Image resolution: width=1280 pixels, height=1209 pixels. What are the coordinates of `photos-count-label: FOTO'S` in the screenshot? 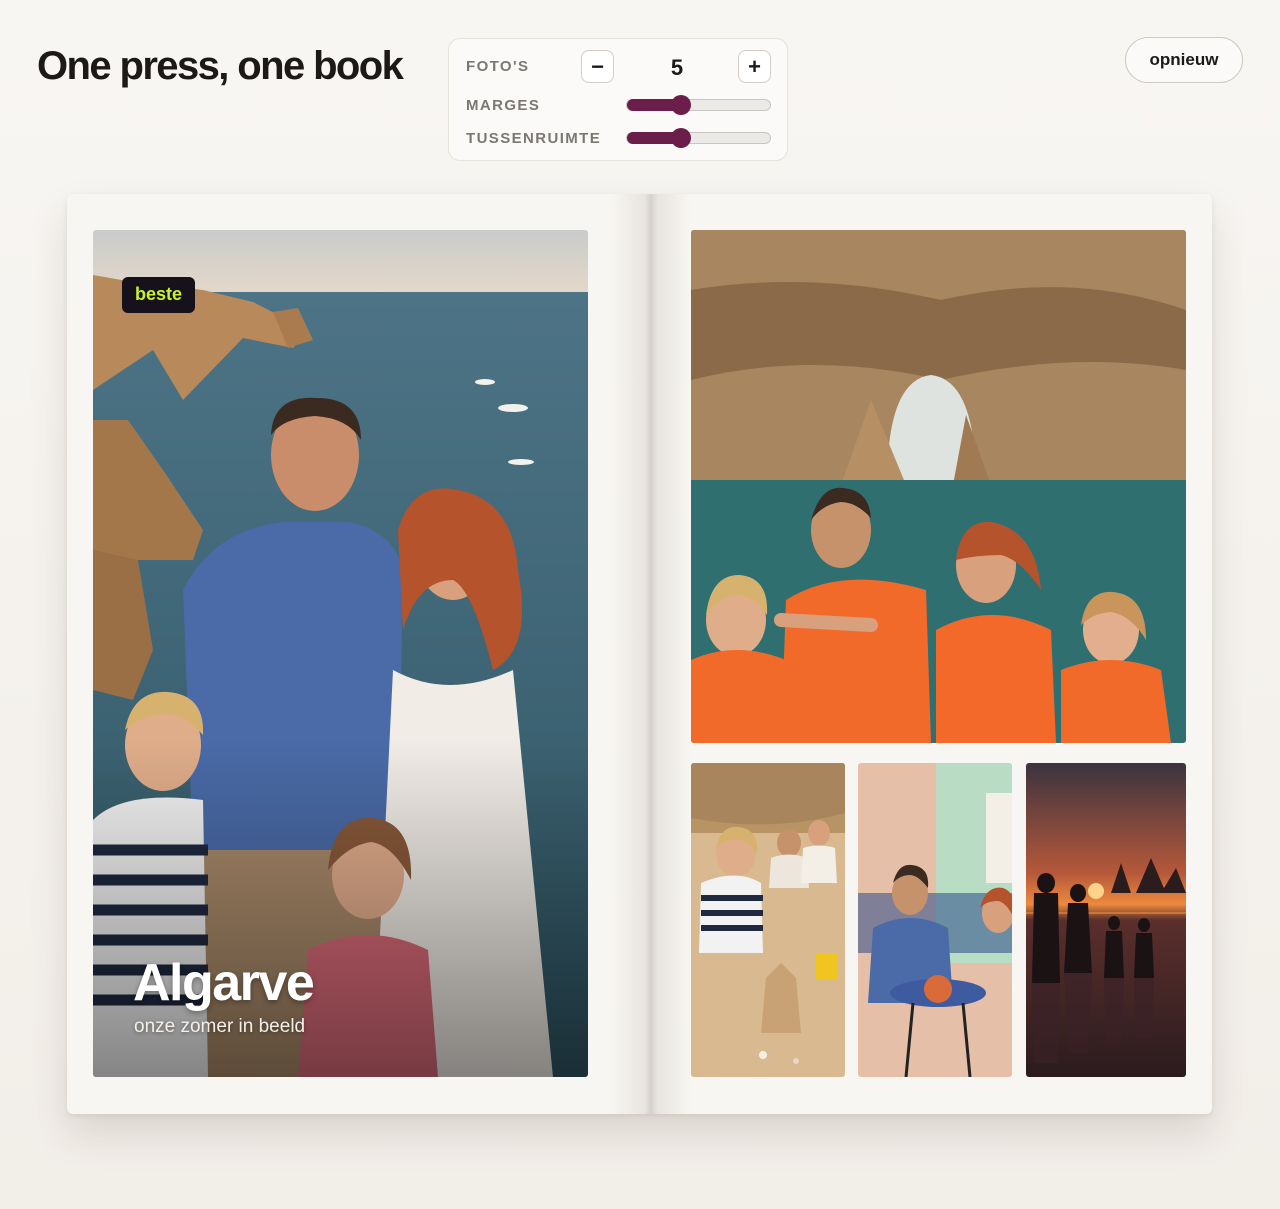 It's located at (498, 66).